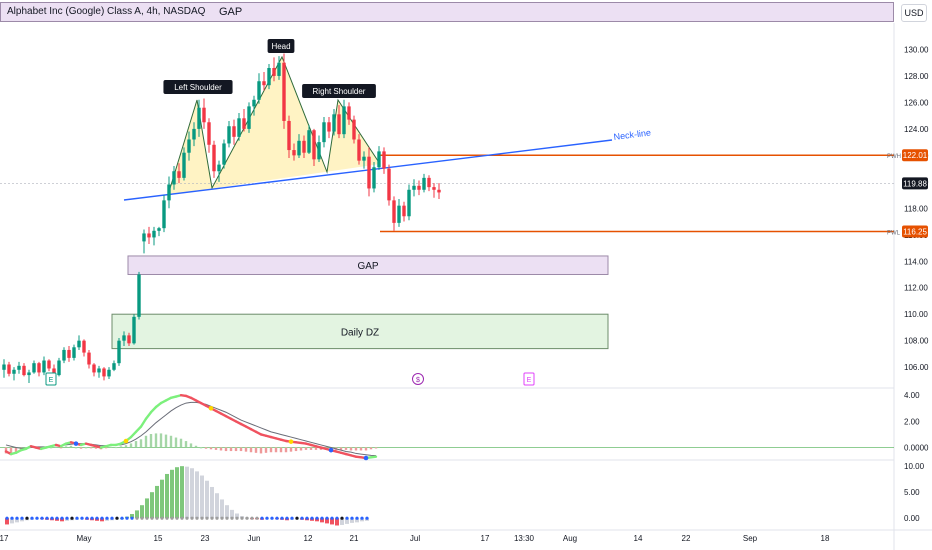 The width and height of the screenshot is (932, 550). Describe the element at coordinates (916, 49) in the screenshot. I see `price-tick-label: 130.00` at that location.